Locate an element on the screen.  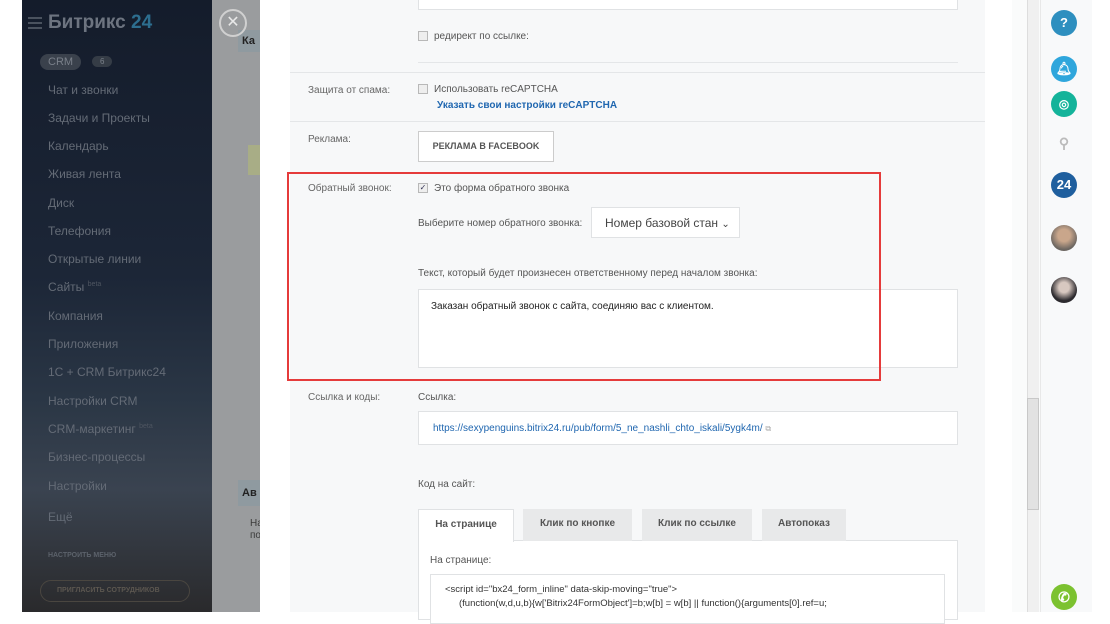
tab-on-page: На странице is located at coordinates (466, 525).